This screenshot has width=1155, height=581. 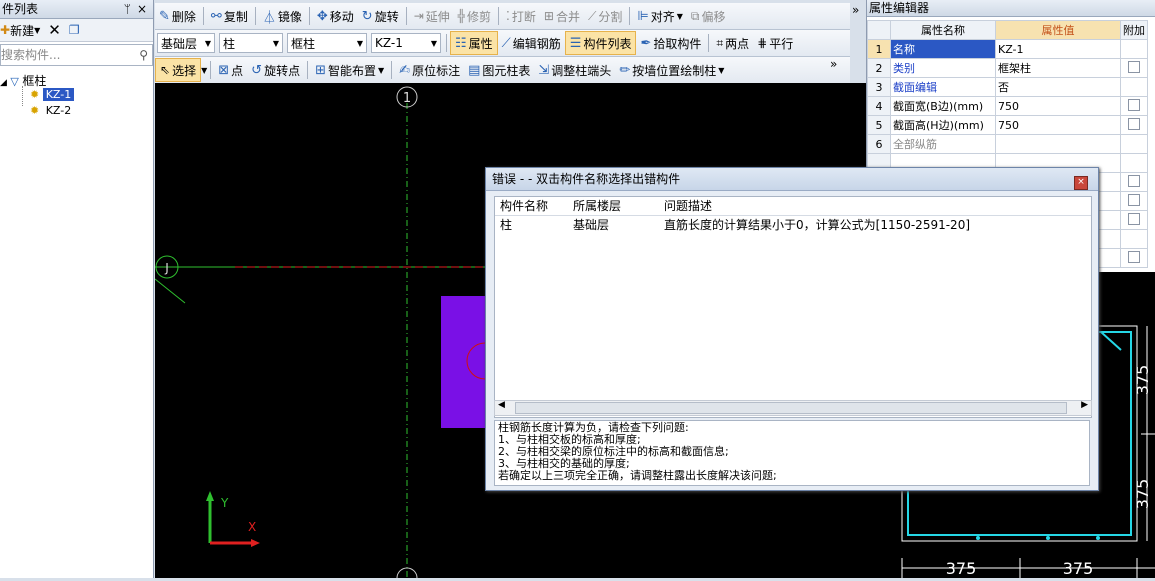 What do you see at coordinates (3, 83) in the screenshot?
I see `expand-icon: ◢` at bounding box center [3, 83].